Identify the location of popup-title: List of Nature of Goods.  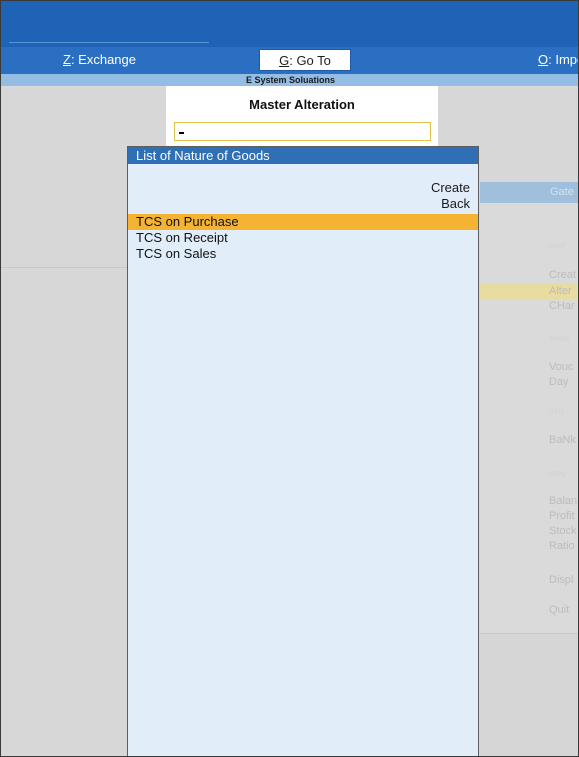
(203, 155).